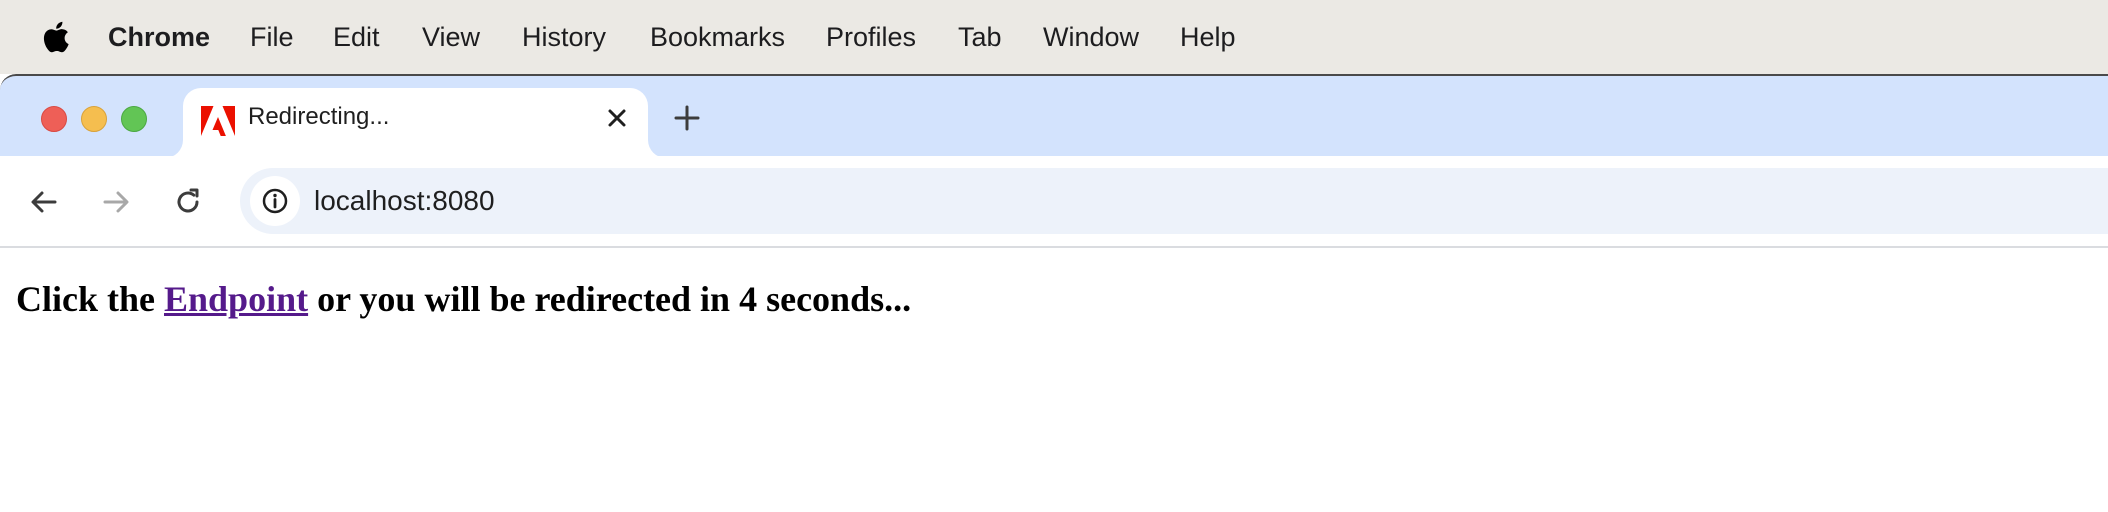 This screenshot has width=2108, height=512. What do you see at coordinates (236, 299) in the screenshot?
I see `endpoint-link: Endpoint` at bounding box center [236, 299].